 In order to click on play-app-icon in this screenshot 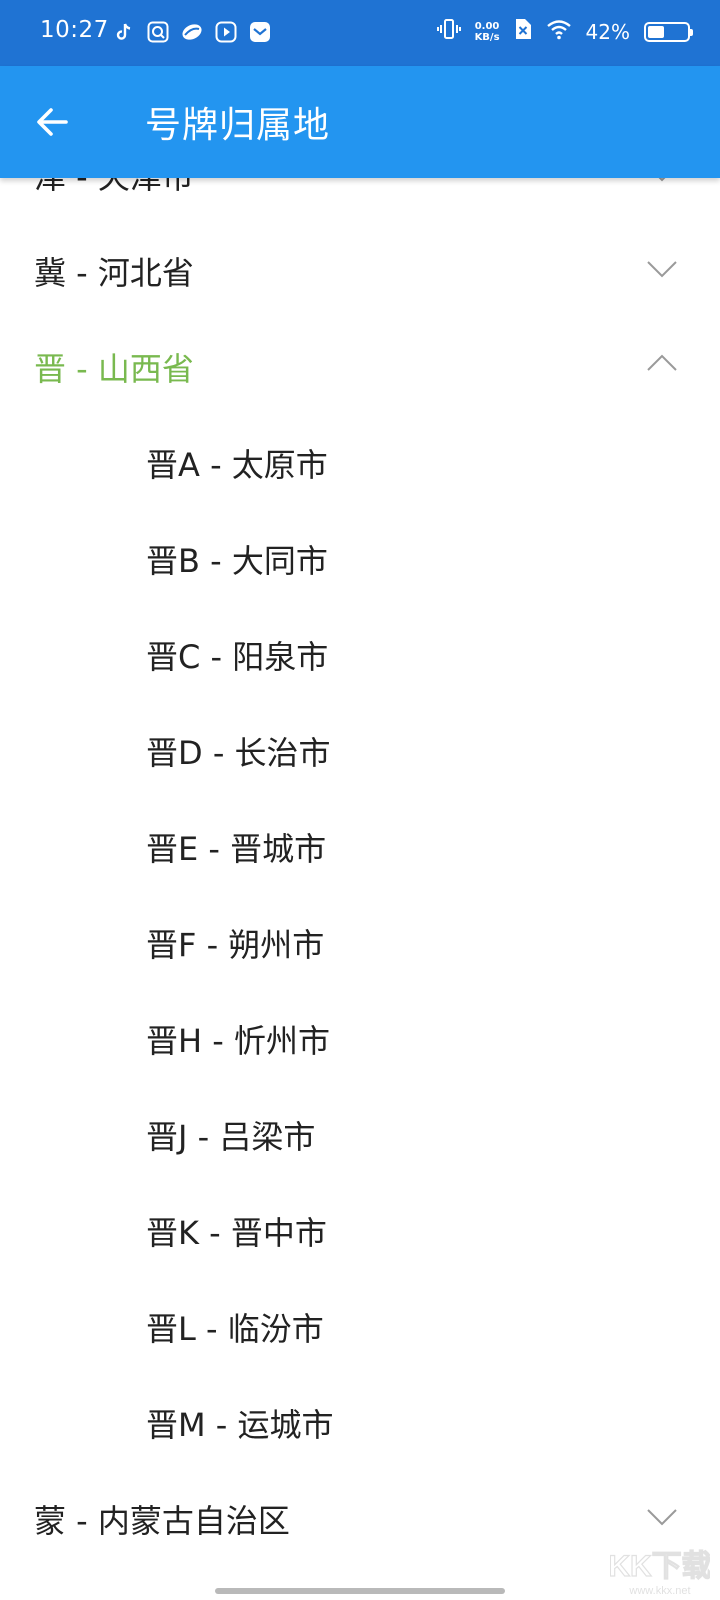, I will do `click(226, 32)`.